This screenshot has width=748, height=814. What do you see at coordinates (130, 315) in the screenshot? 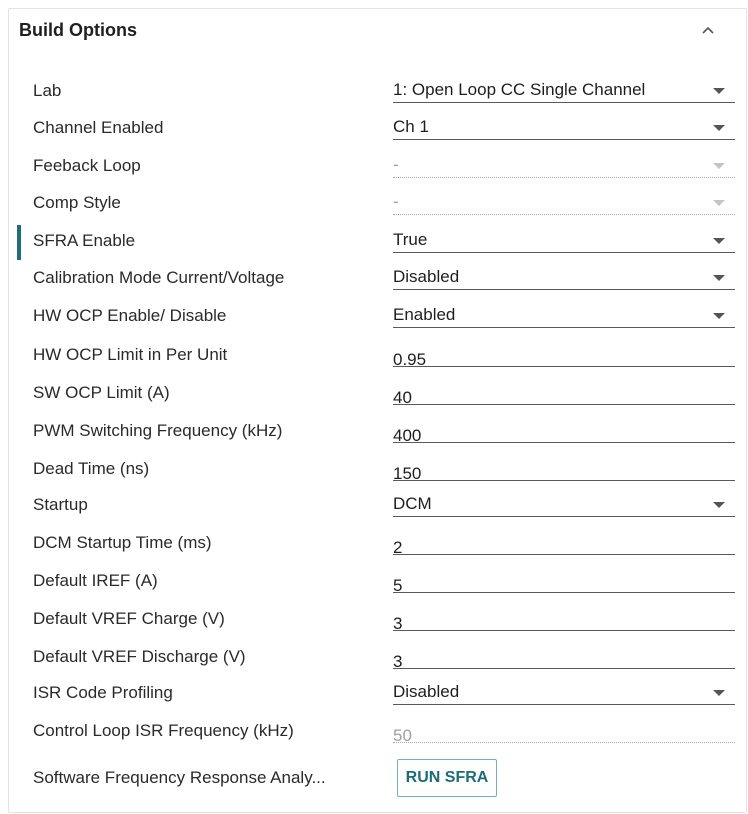
I see `option-label: HW OCP Enable/ Disable` at bounding box center [130, 315].